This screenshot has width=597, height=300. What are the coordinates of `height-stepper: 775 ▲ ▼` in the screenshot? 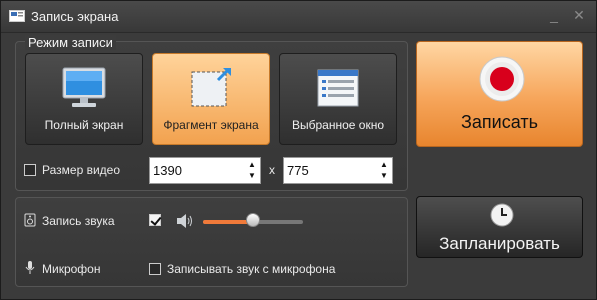 It's located at (338, 170).